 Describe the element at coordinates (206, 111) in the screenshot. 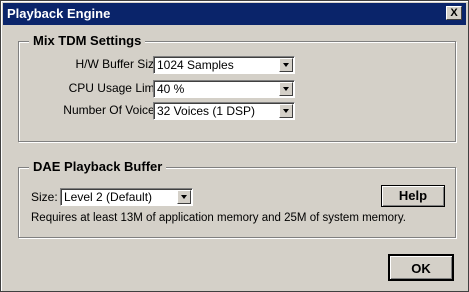

I see `number-of-voices-value: 32 Voices (1 DSP)` at that location.